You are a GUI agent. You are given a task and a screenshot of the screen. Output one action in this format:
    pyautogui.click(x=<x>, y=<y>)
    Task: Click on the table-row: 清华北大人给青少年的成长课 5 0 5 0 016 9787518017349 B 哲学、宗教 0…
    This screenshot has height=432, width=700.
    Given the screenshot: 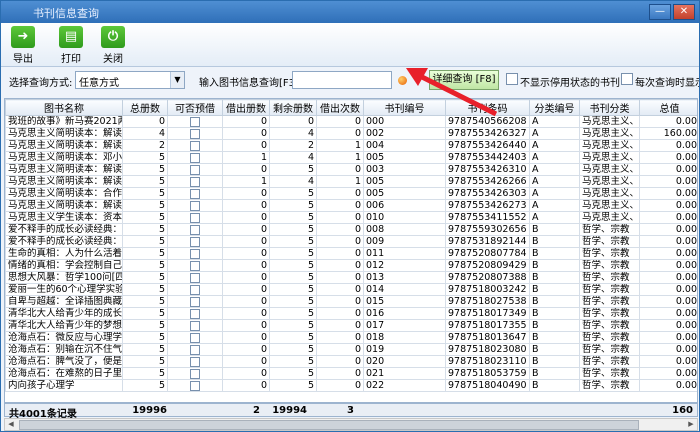 What is the action you would take?
    pyautogui.click(x=351, y=313)
    